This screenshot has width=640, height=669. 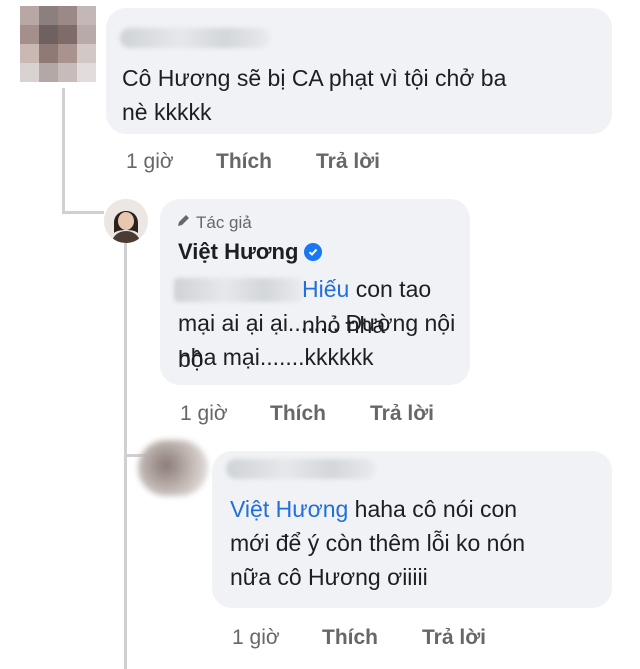 What do you see at coordinates (58, 44) in the screenshot?
I see `commenter-avatar` at bounding box center [58, 44].